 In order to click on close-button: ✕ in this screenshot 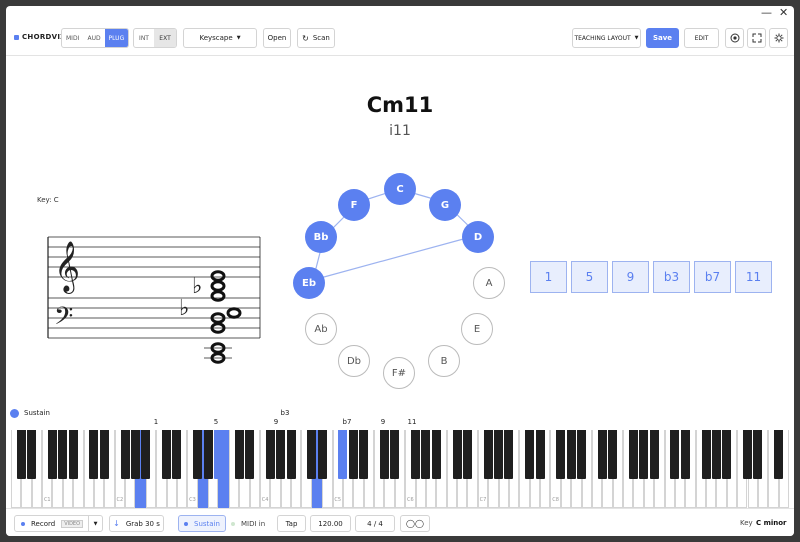, I will do `click(783, 13)`.